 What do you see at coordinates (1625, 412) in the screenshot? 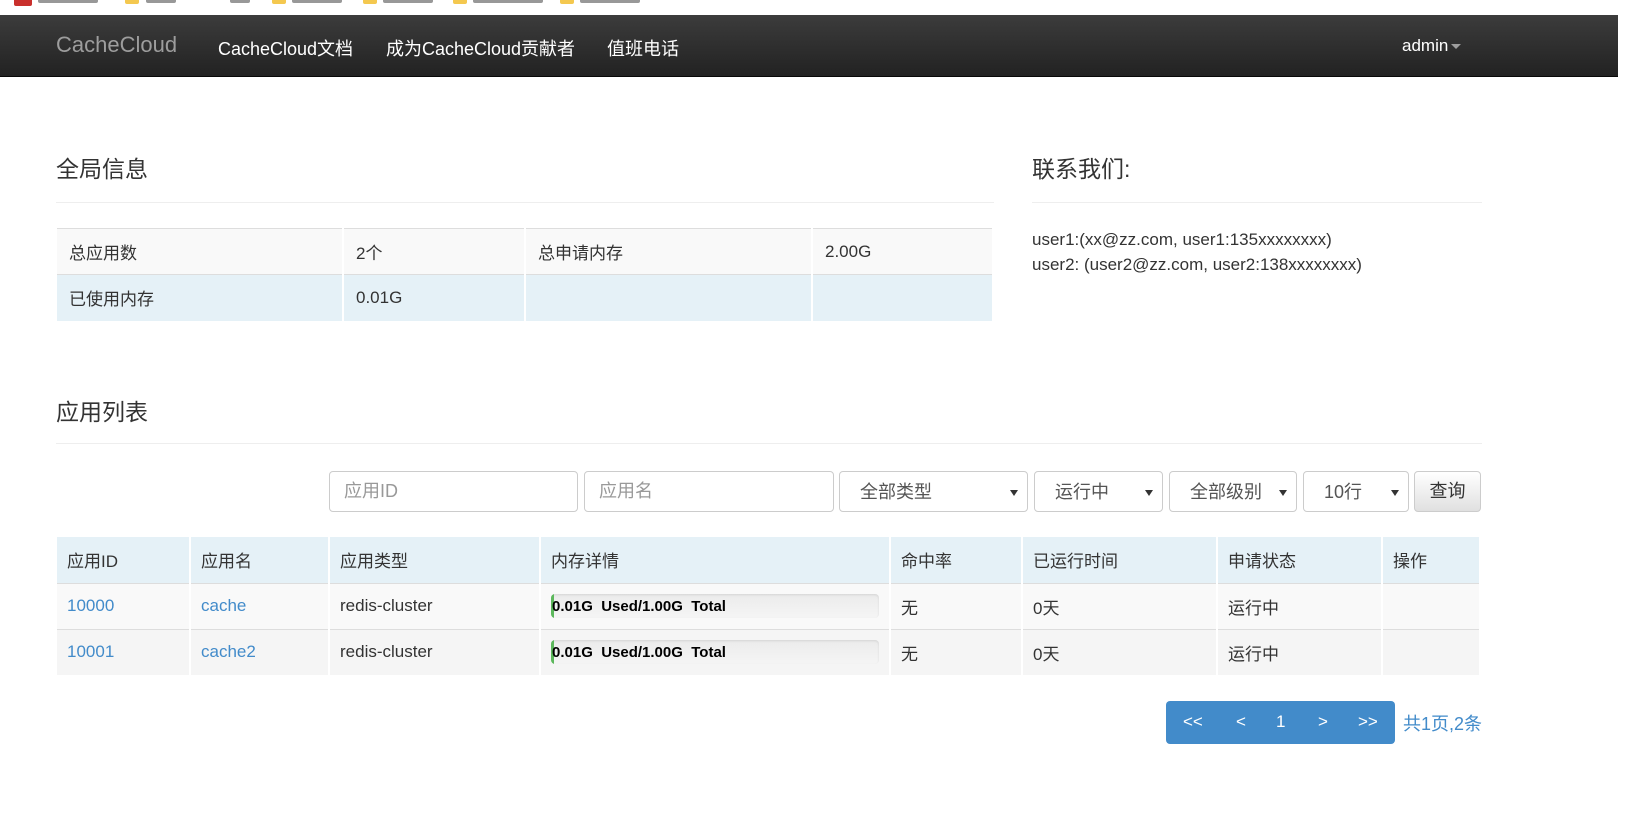
I see `scrollbar` at bounding box center [1625, 412].